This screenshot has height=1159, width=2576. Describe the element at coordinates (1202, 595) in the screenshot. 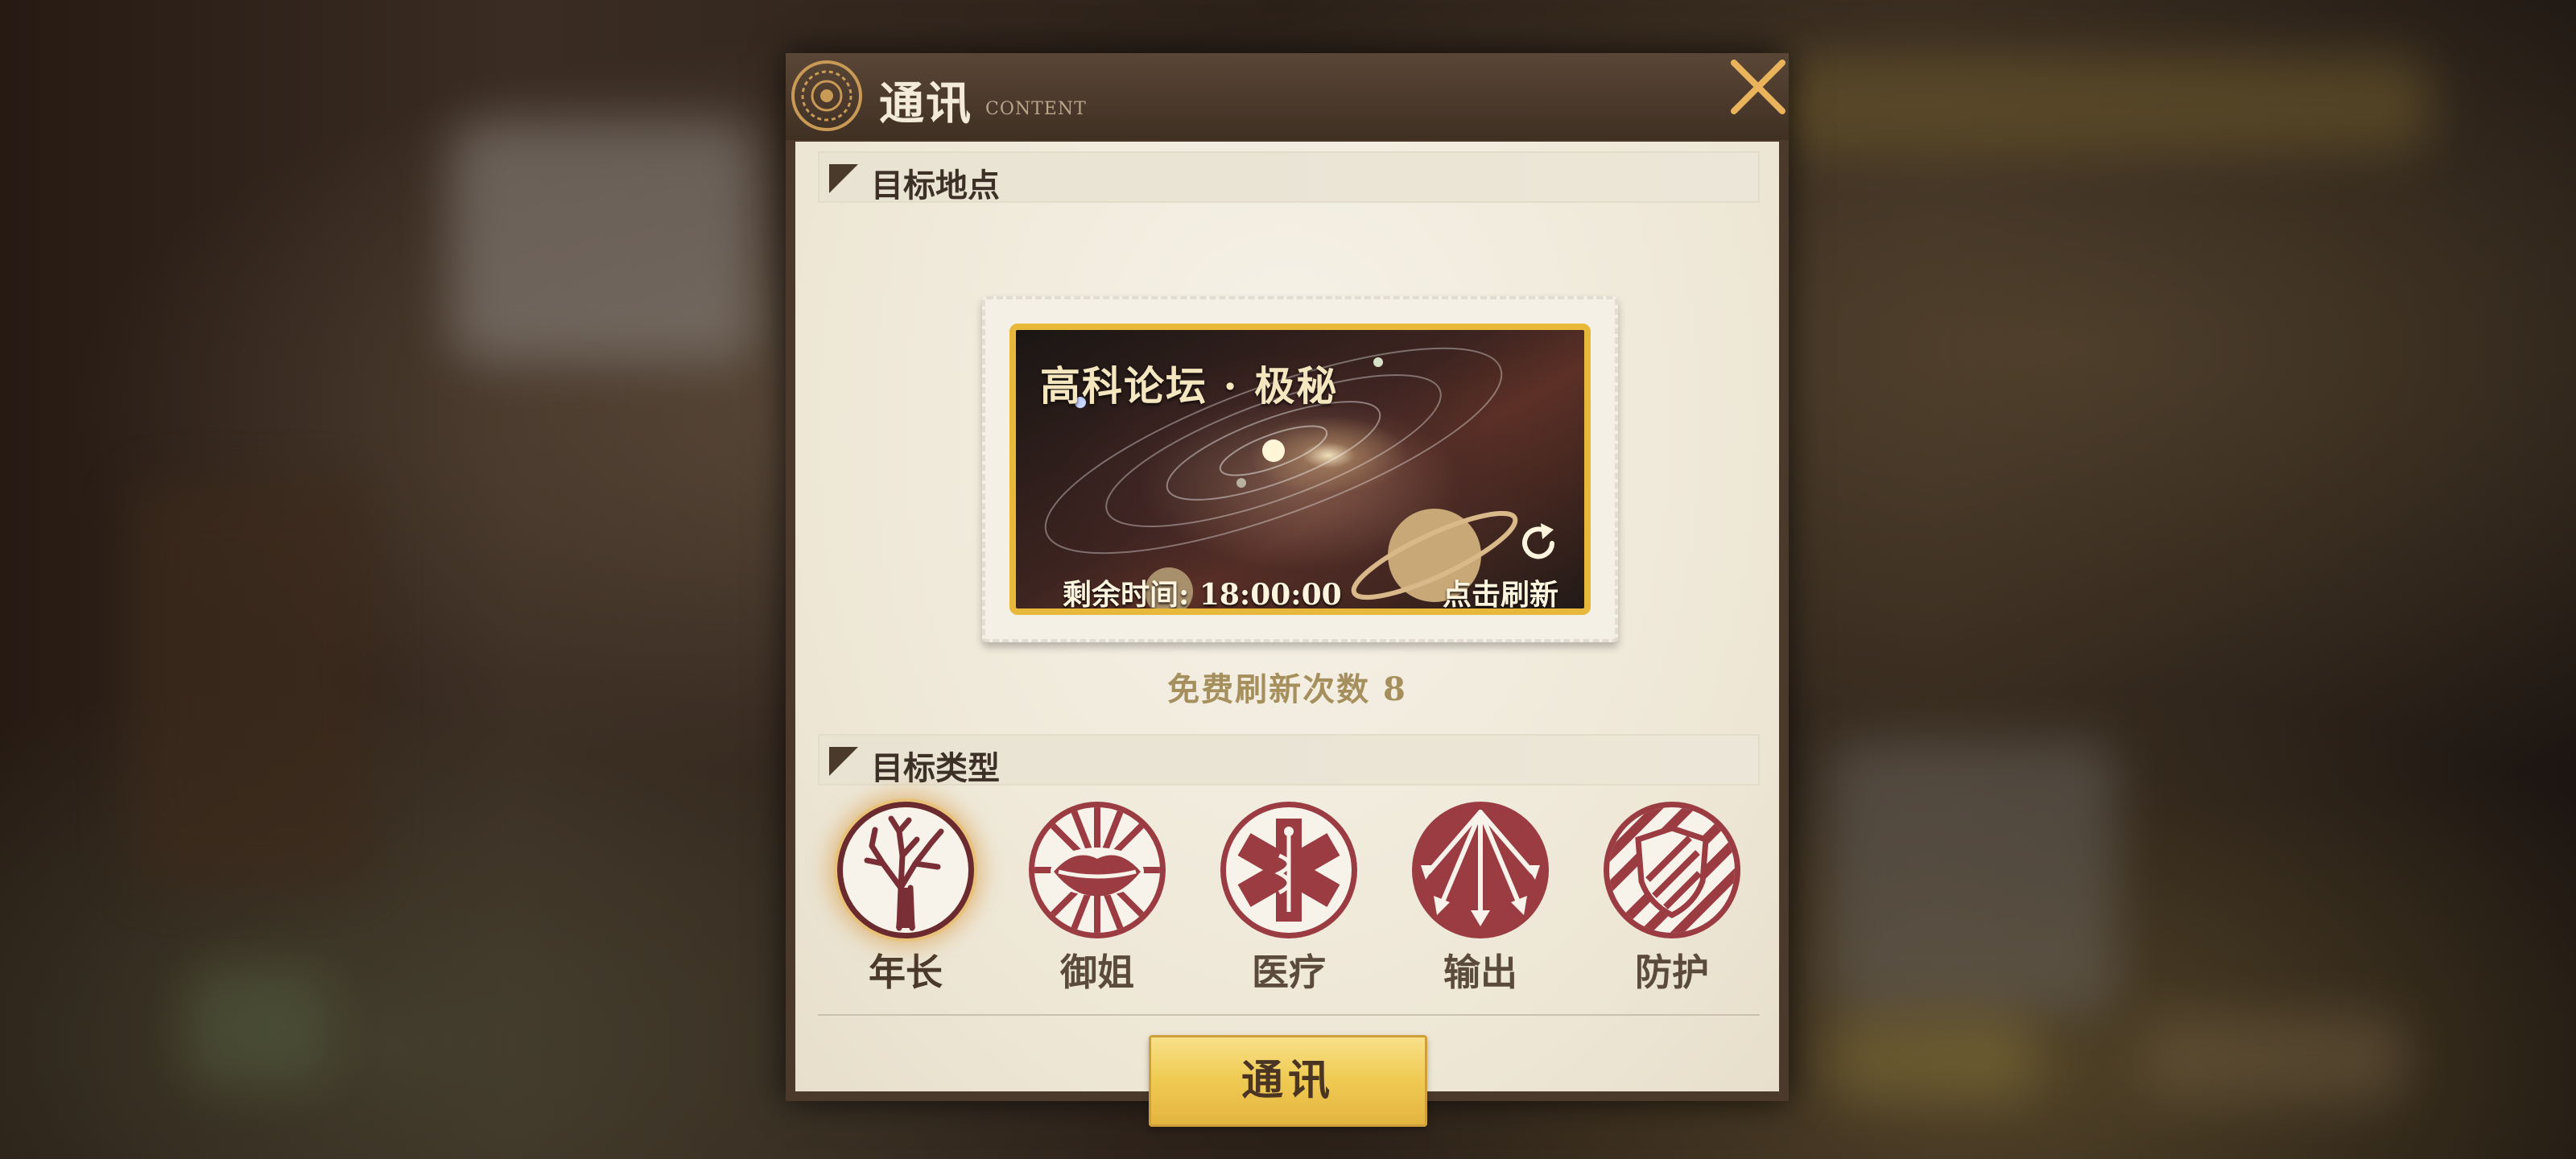

I see `remaining-time: 剩余时间: 18:00:00` at that location.